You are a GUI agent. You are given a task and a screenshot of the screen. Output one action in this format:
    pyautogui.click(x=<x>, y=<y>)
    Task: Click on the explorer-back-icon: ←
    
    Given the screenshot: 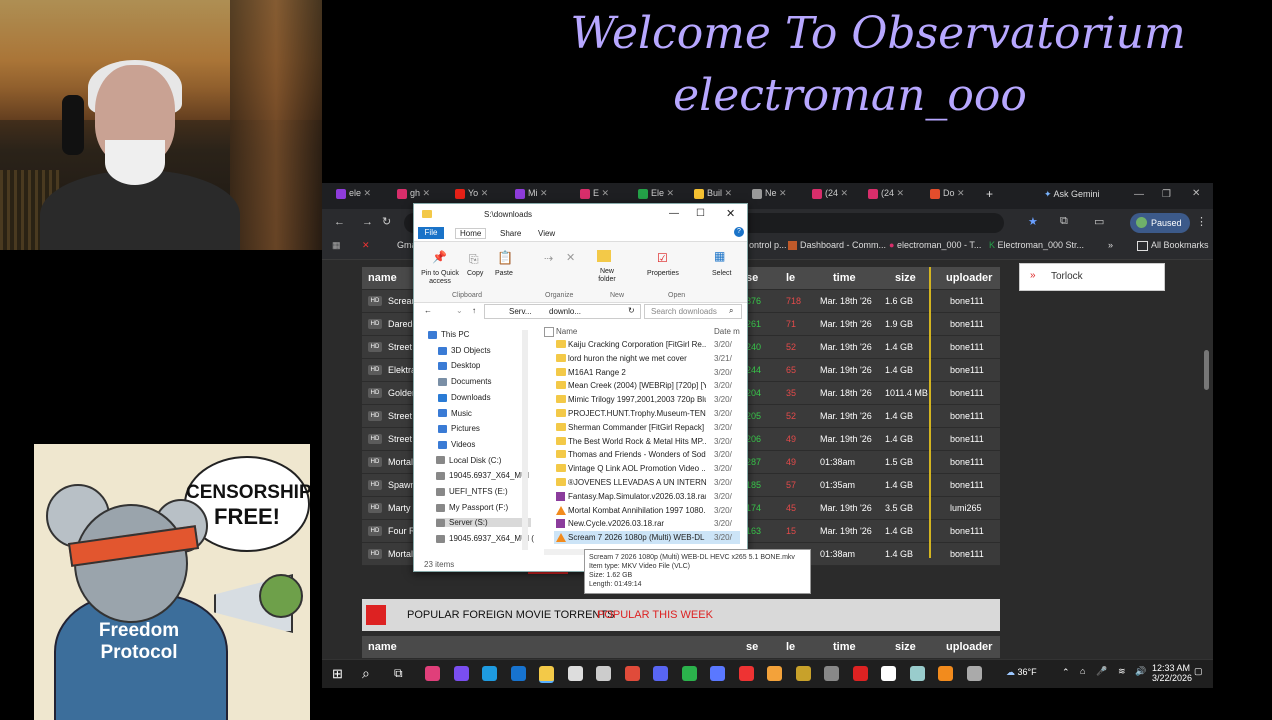 What is the action you would take?
    pyautogui.click(x=428, y=310)
    